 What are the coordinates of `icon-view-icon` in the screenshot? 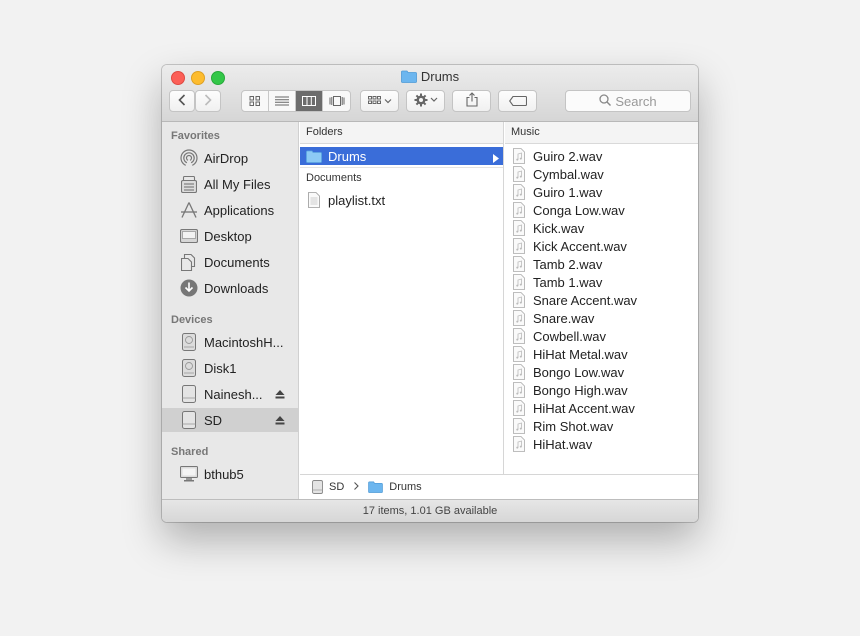 It's located at (255, 101).